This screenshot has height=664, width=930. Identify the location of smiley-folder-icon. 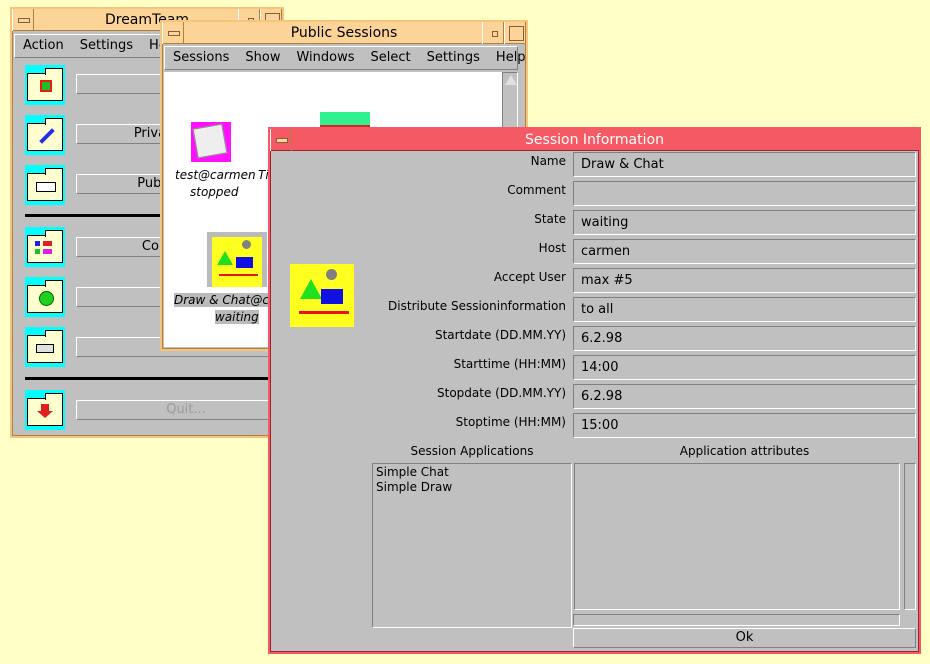
(45, 297).